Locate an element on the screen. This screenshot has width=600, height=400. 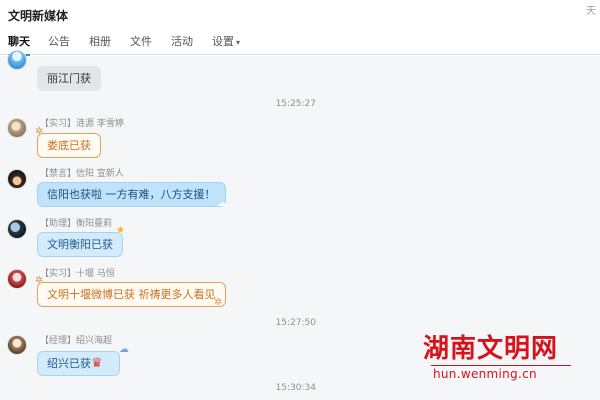
corner-text: 天 is located at coordinates (591, 11).